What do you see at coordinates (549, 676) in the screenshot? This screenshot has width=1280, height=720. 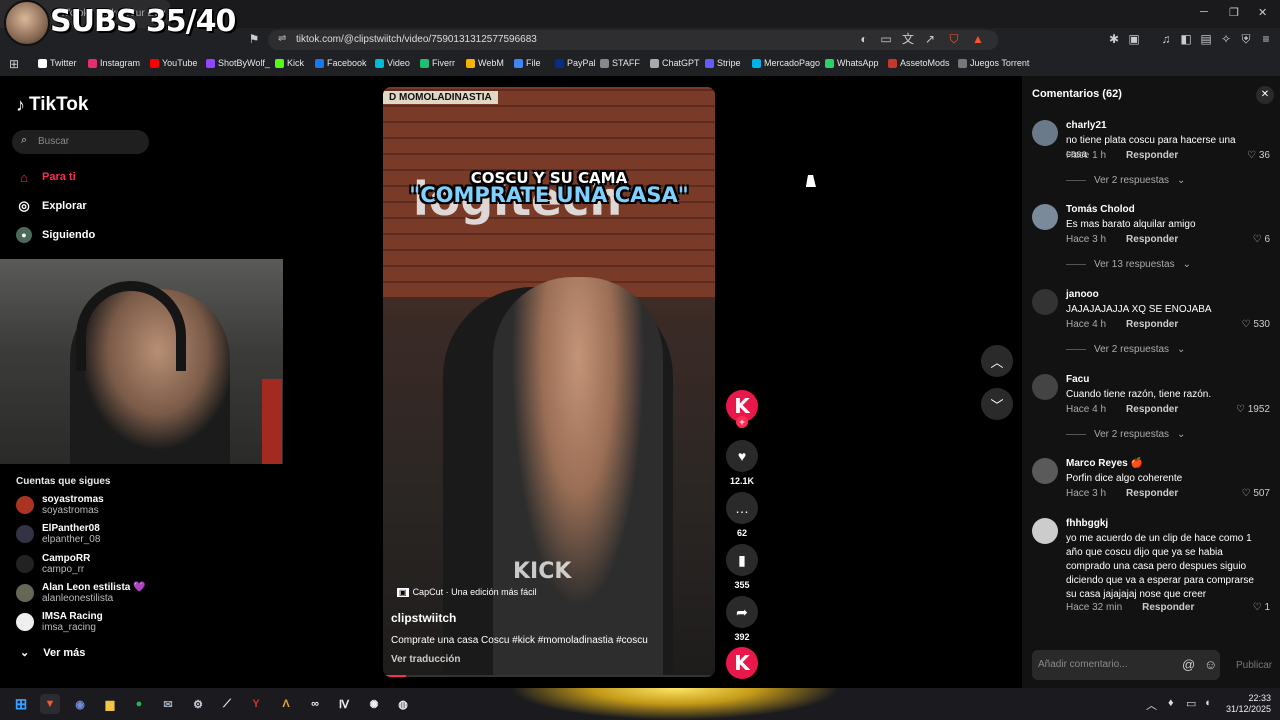 I see `video-progress-bar` at bounding box center [549, 676].